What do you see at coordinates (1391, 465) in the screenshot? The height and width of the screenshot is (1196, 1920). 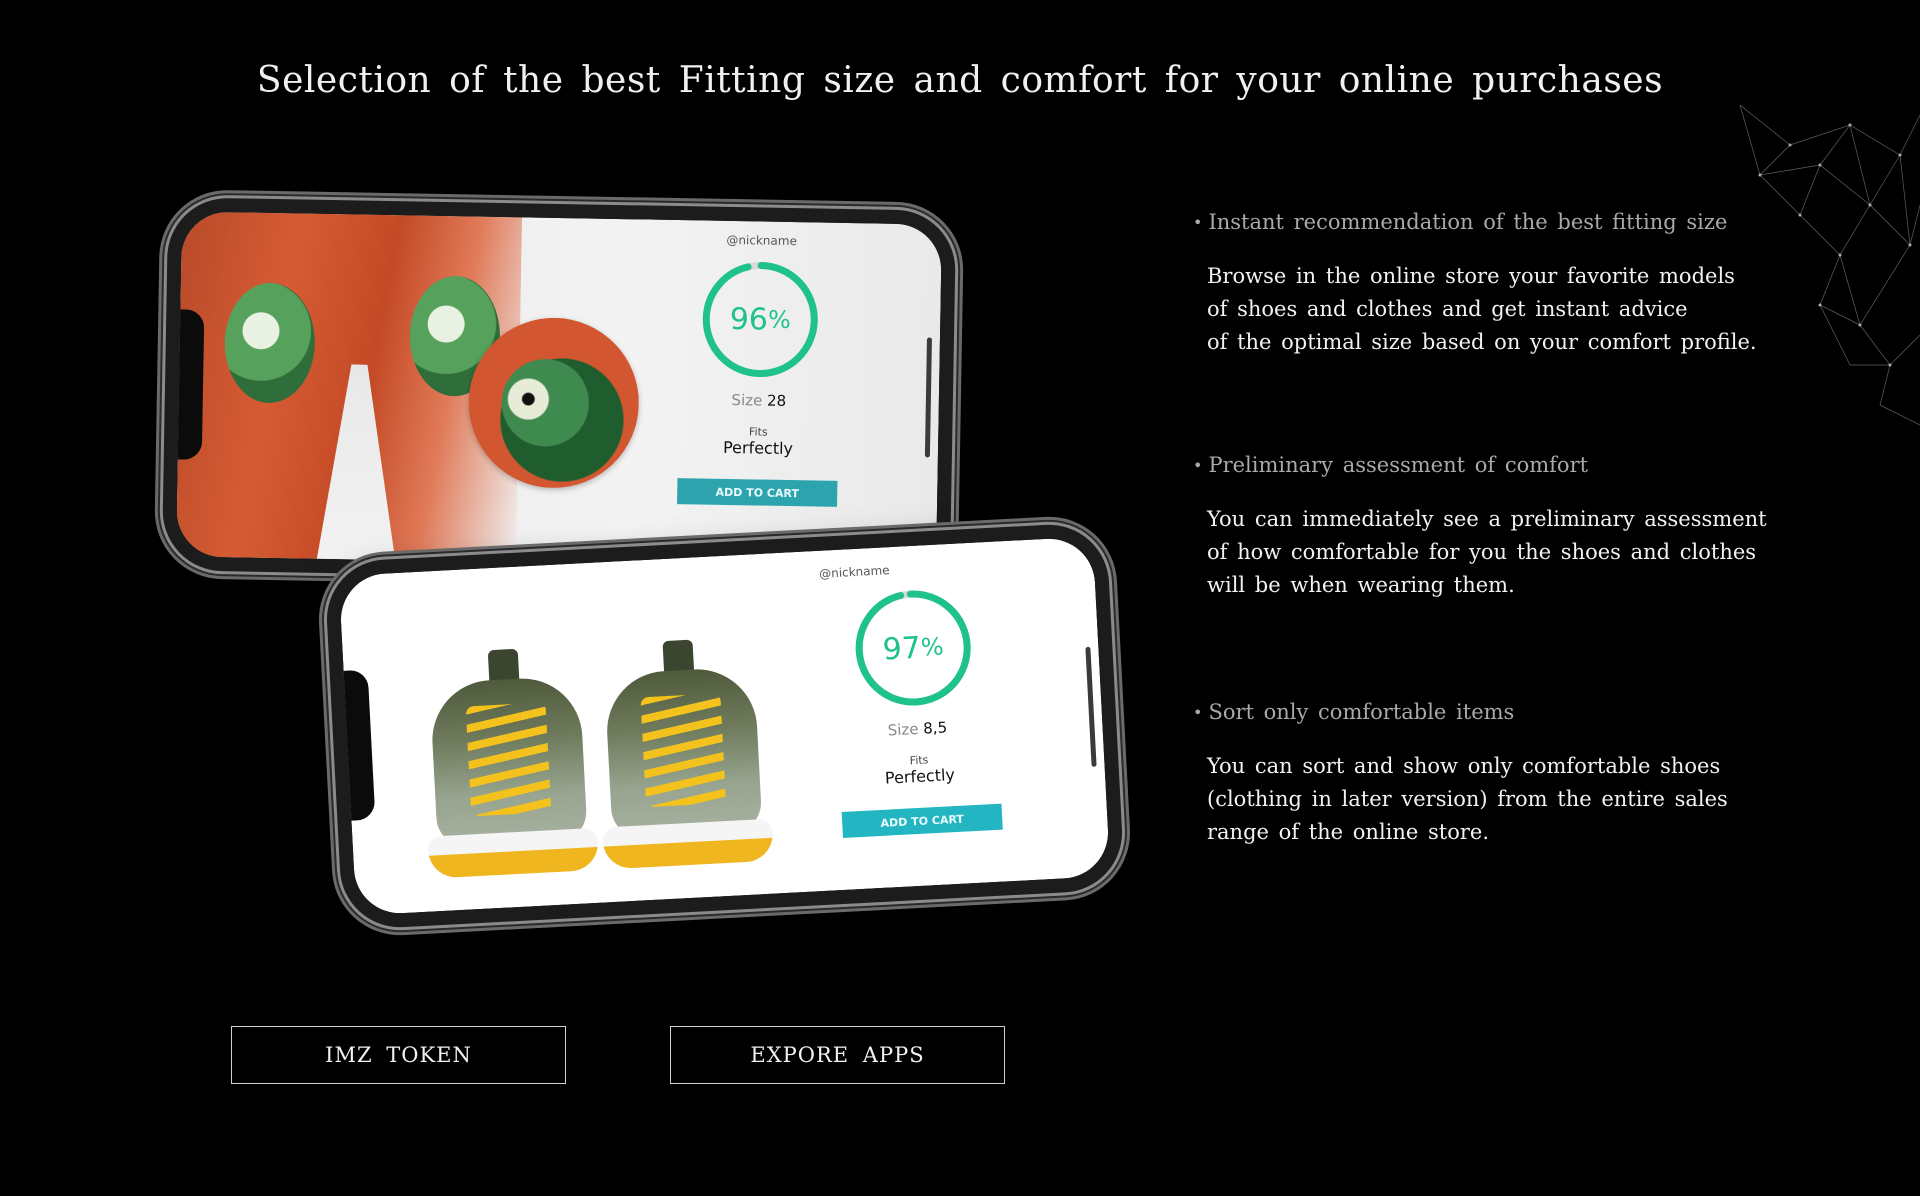 I see `feature-title: • Preliminary assessment of comfort` at bounding box center [1391, 465].